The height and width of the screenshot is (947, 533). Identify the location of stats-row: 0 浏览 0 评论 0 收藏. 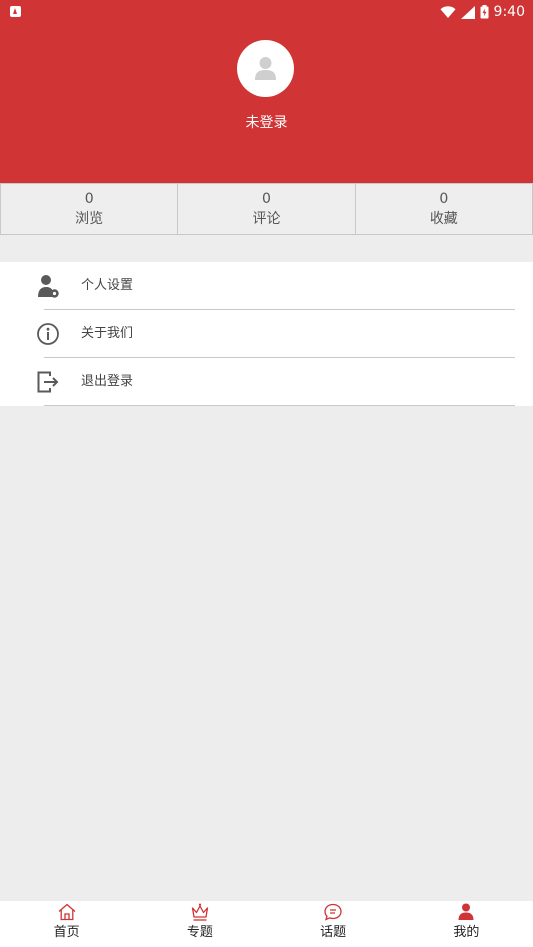
(266, 209).